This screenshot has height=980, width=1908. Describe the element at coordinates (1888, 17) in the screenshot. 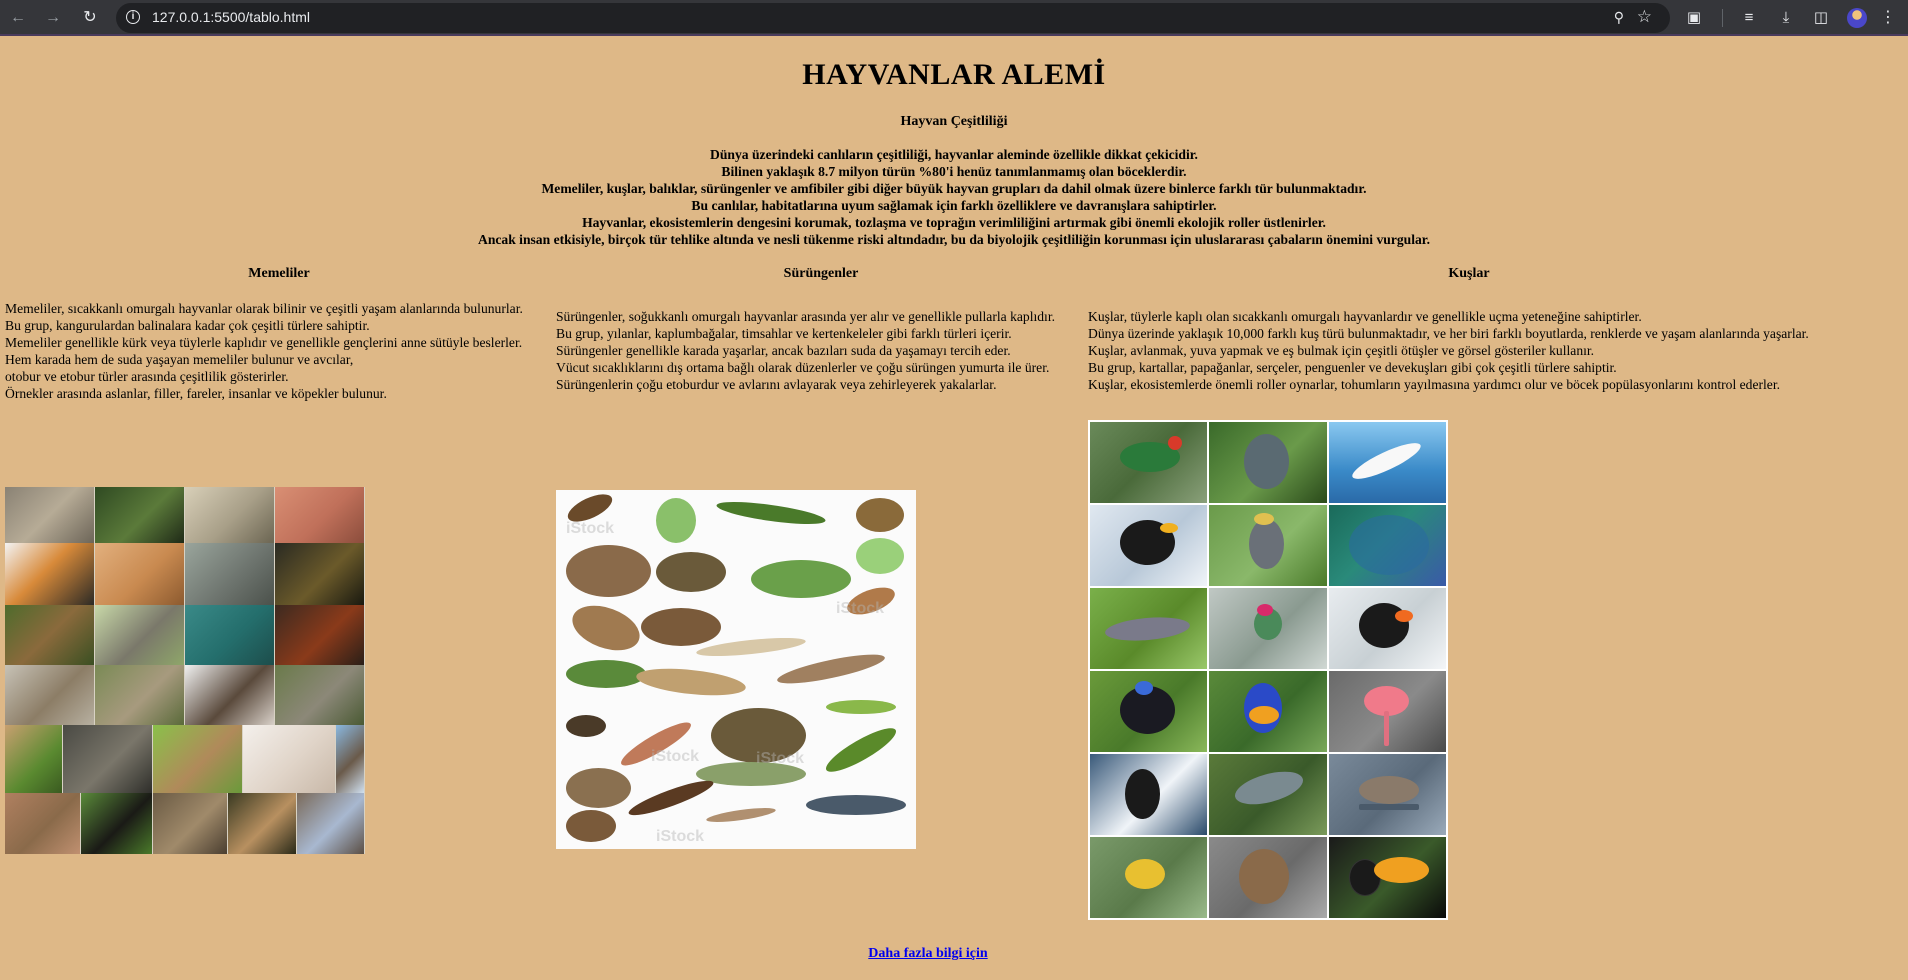

I see `menu-icon: ⋮` at that location.